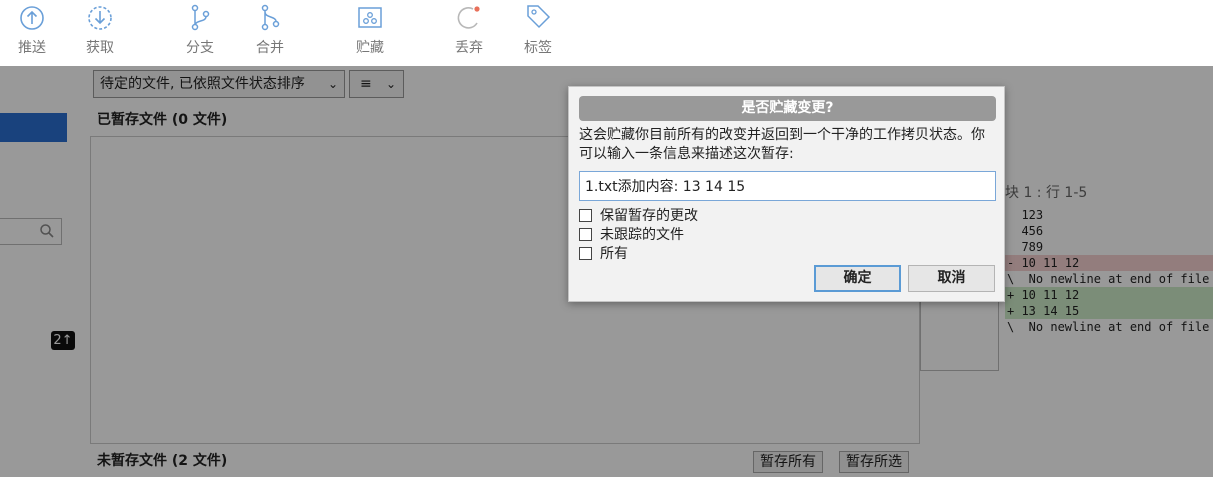  Describe the element at coordinates (32, 18) in the screenshot. I see `push-icon` at that location.